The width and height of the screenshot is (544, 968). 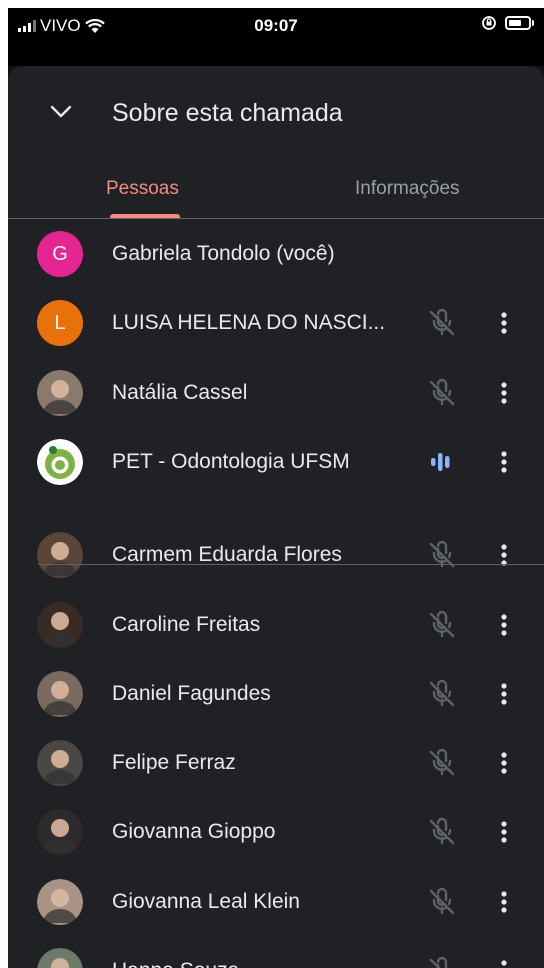 What do you see at coordinates (227, 113) in the screenshot?
I see `sheet-title: Sobre esta chamada` at bounding box center [227, 113].